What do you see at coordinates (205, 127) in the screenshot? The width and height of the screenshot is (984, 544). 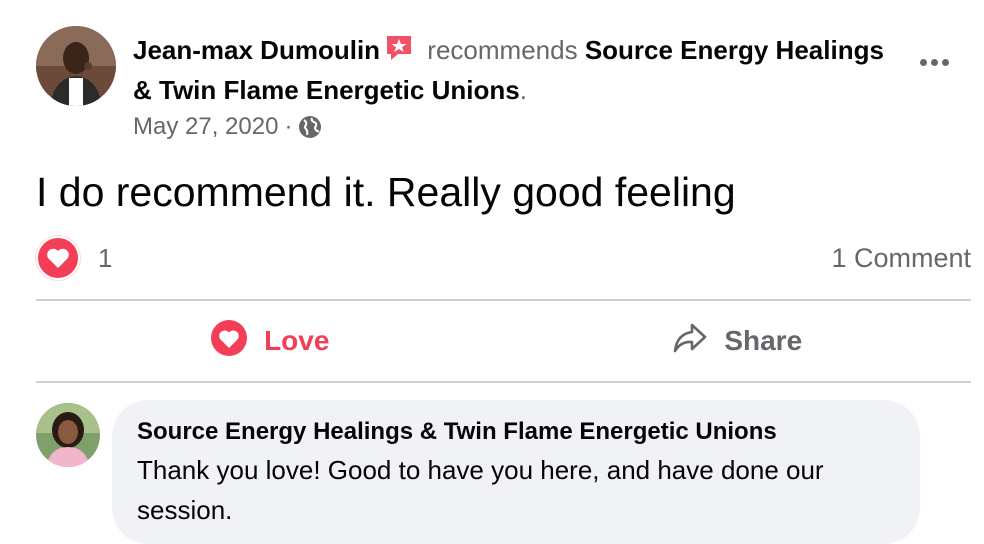 I see `post-date: May 27, 2020` at bounding box center [205, 127].